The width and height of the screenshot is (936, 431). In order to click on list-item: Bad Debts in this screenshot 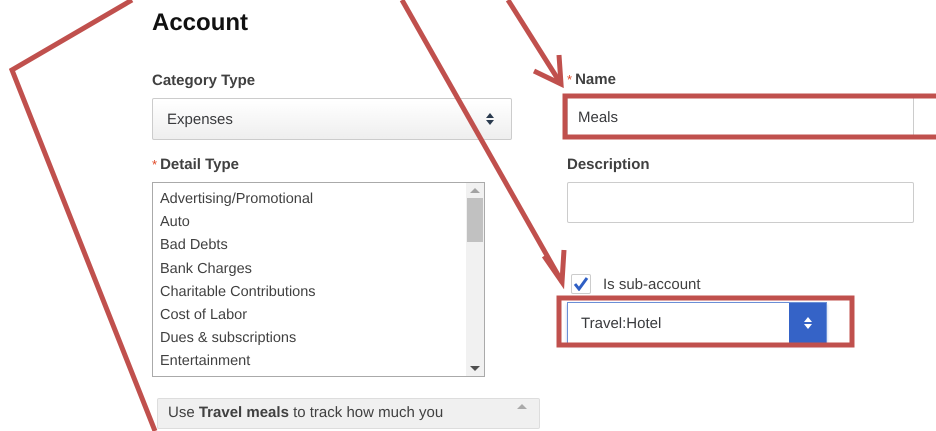, I will do `click(309, 246)`.